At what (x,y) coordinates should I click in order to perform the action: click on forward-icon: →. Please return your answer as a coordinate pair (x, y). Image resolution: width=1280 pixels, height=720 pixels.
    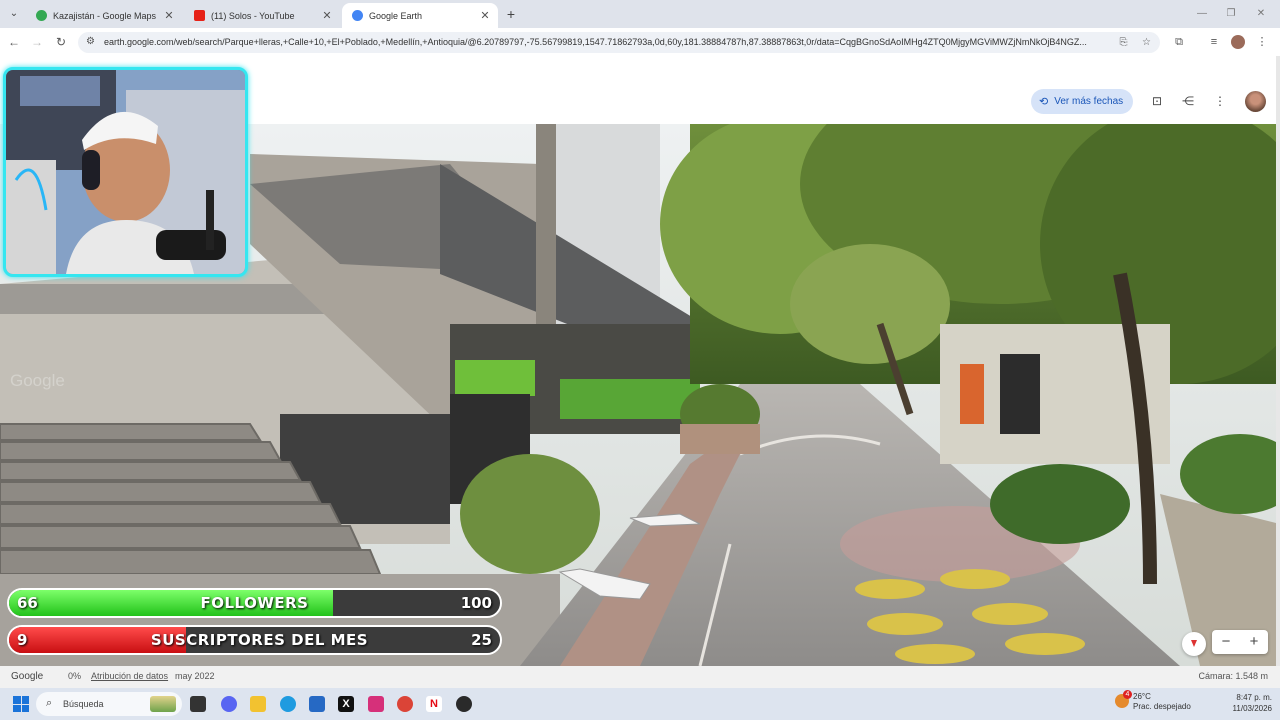
    Looking at the image, I should click on (37, 42).